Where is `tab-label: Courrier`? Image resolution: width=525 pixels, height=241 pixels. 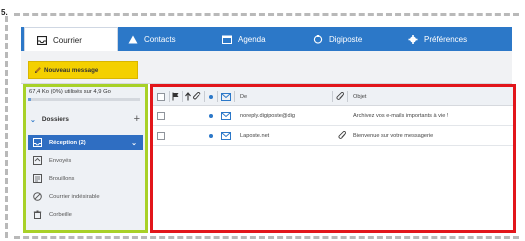 tab-label: Courrier is located at coordinates (67, 40).